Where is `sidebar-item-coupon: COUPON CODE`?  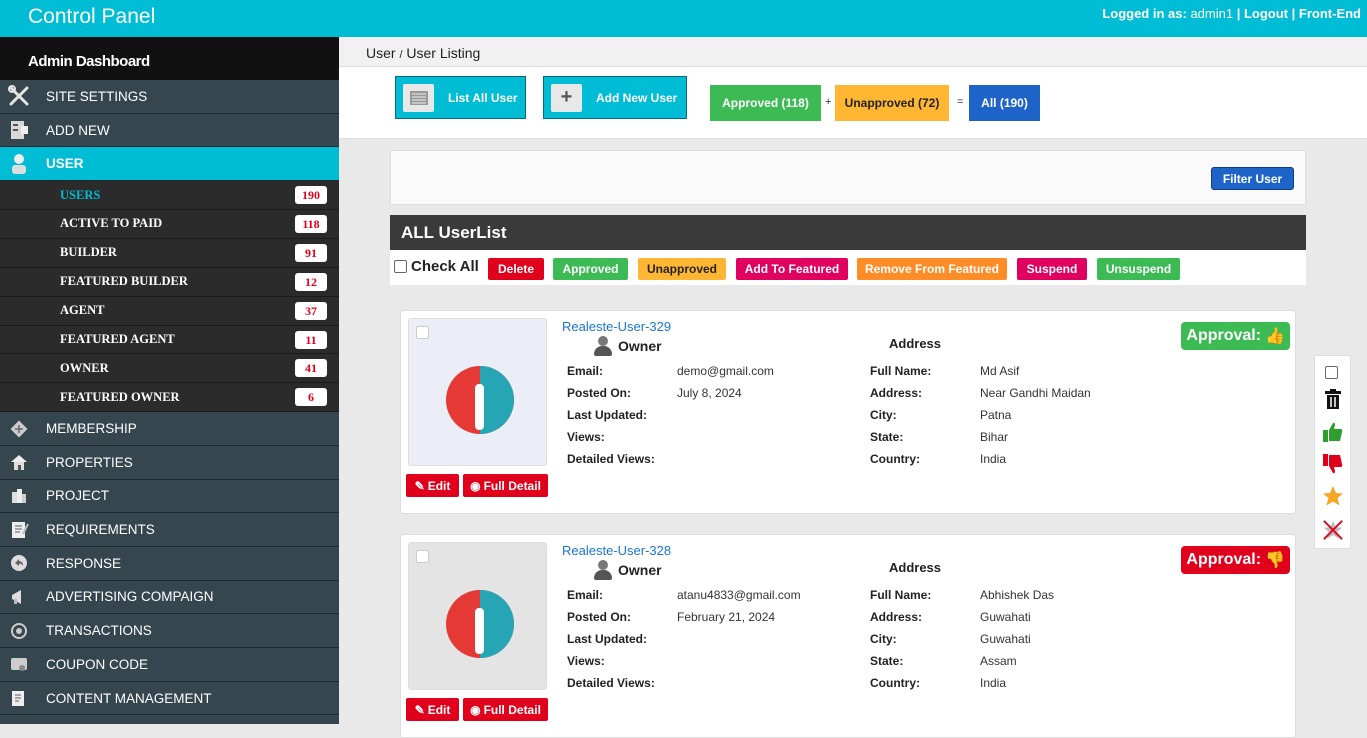
sidebar-item-coupon: COUPON CODE is located at coordinates (169, 665).